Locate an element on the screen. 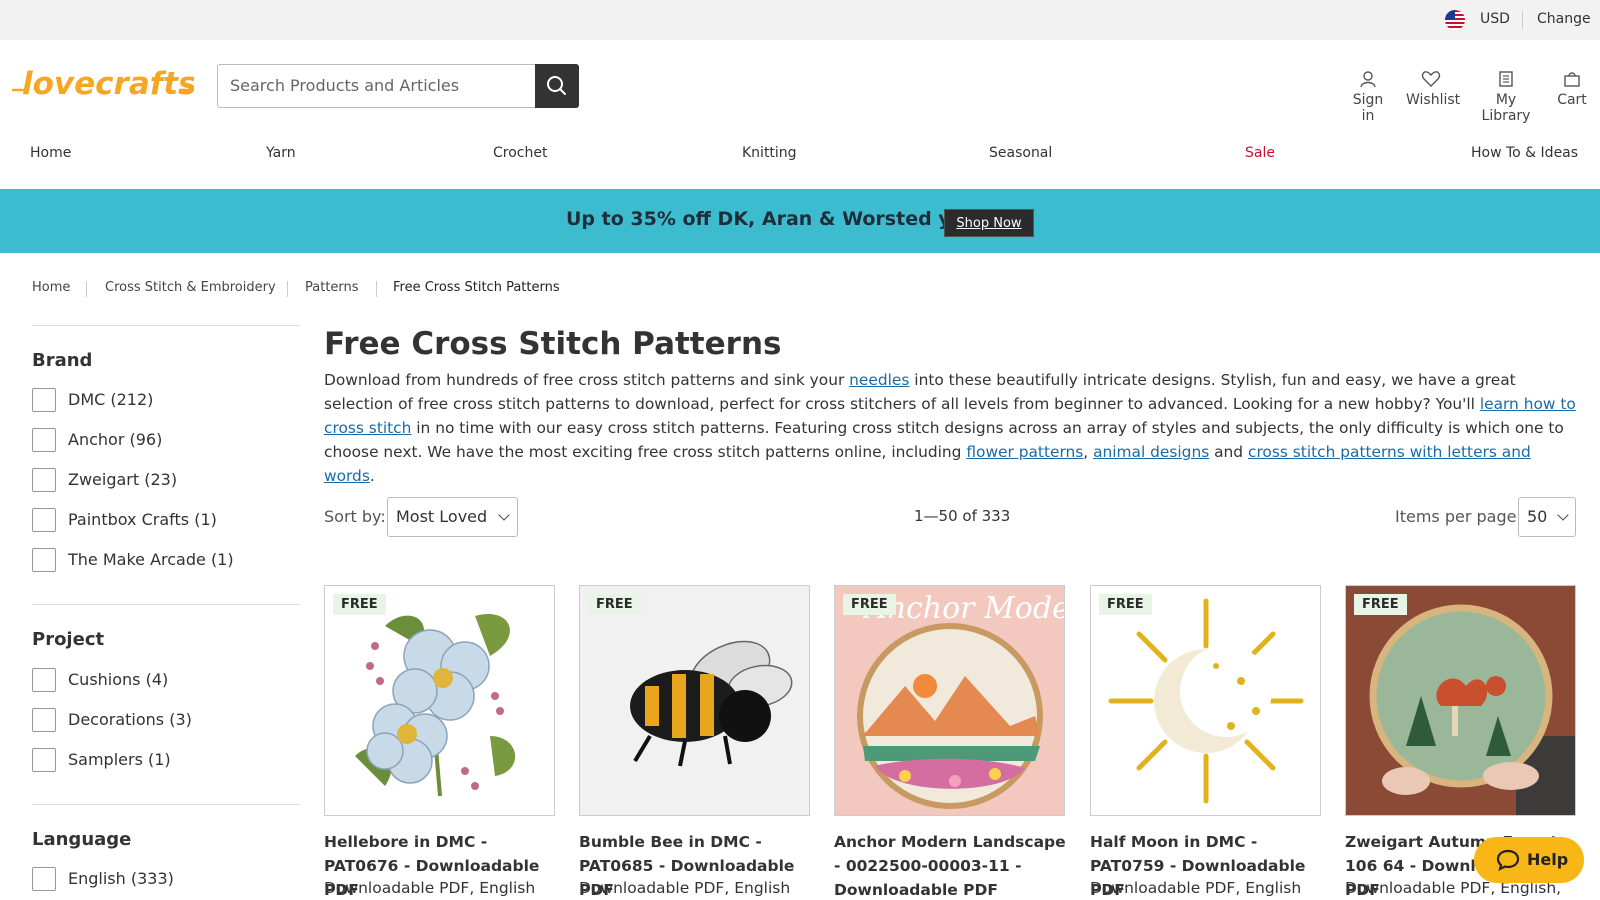  nav-knitting: Knitting is located at coordinates (769, 153).